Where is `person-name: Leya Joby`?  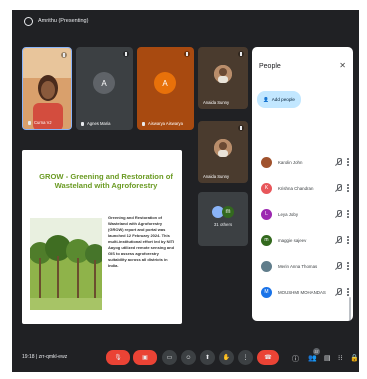 person-name: Leya Joby is located at coordinates (288, 214).